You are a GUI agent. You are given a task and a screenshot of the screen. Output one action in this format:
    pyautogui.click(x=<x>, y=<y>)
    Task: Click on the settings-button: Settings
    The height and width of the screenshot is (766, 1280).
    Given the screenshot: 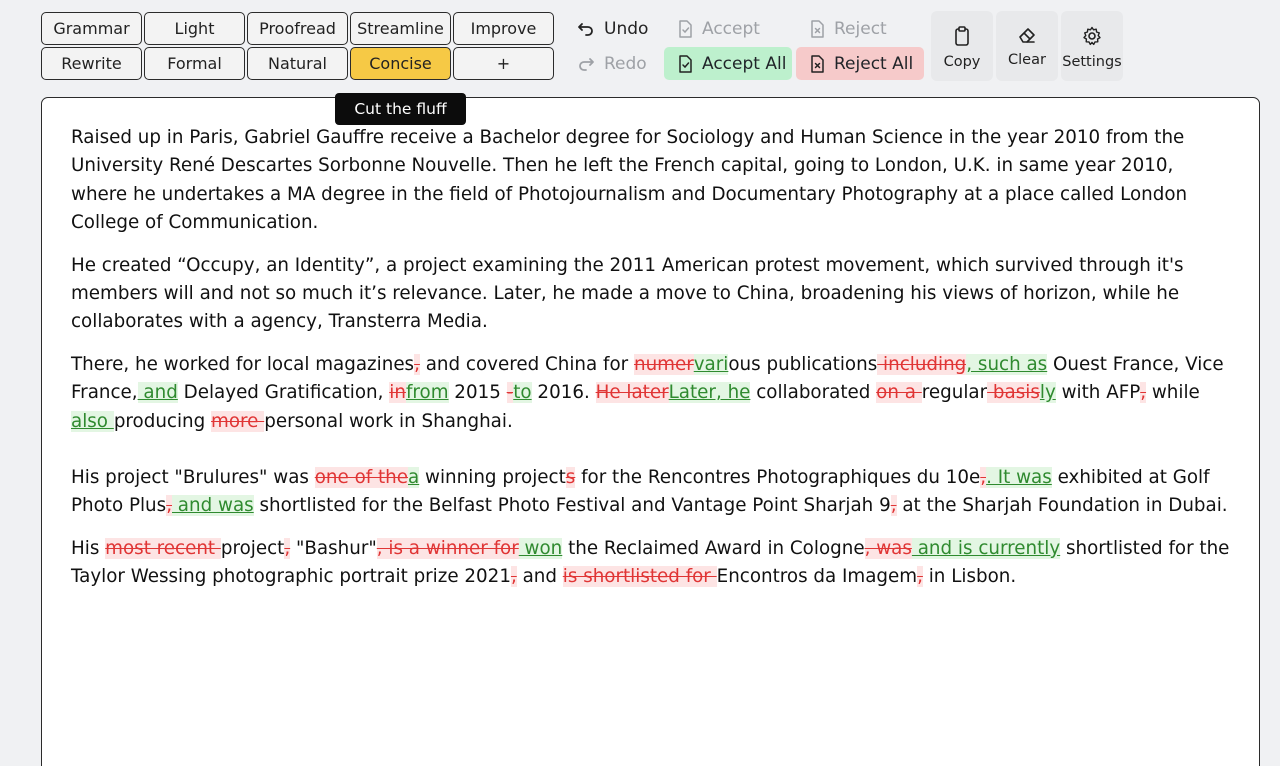 What is the action you would take?
    pyautogui.click(x=1092, y=46)
    